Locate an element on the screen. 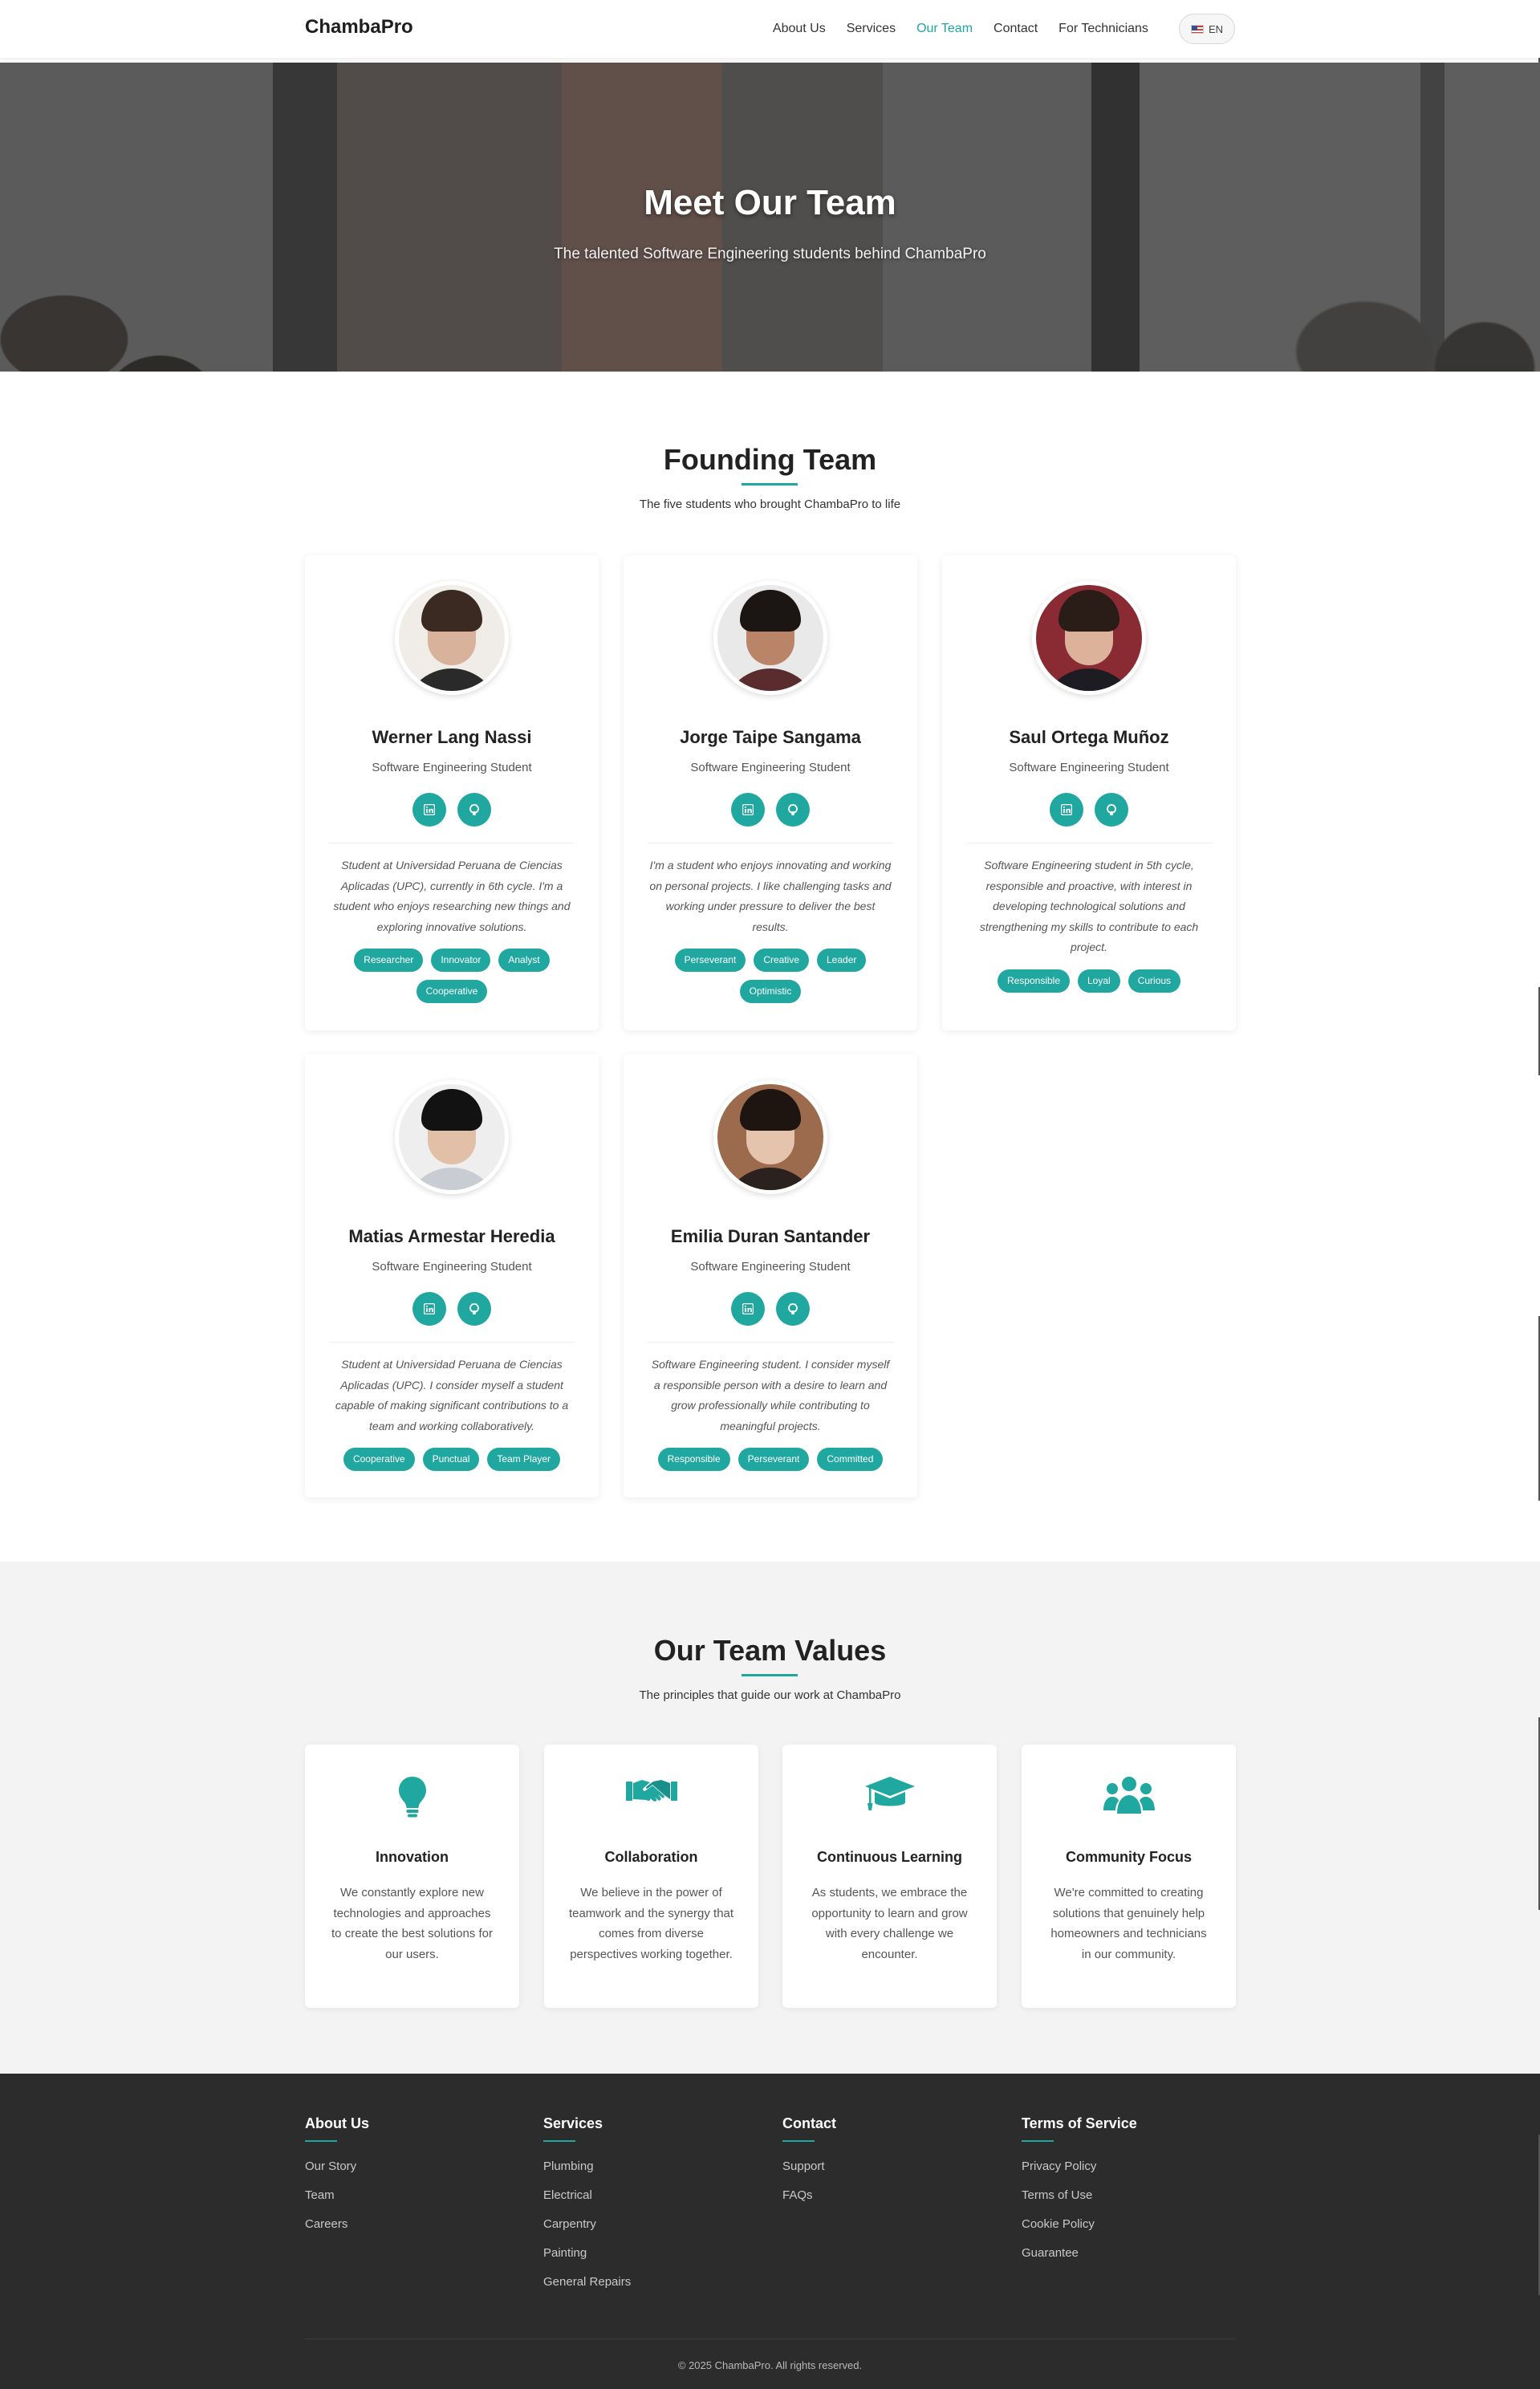  footer-column-about: About Us Our Story Team Careers is located at coordinates (418, 2180).